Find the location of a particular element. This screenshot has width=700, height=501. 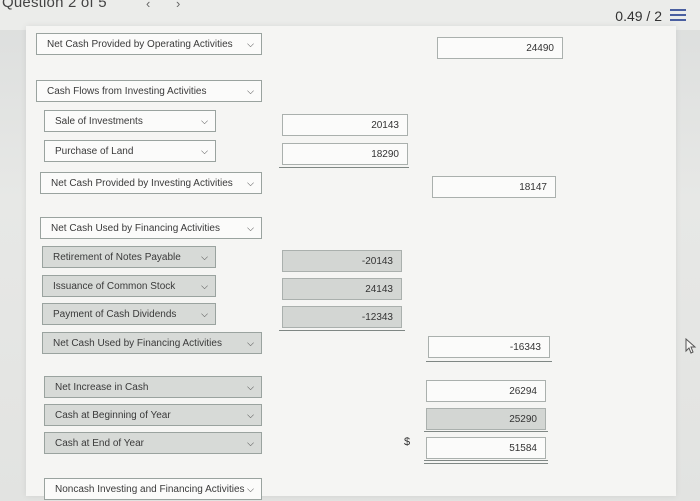

investing-item-select-1: Purchase of Land ⌵ is located at coordinates (130, 151).